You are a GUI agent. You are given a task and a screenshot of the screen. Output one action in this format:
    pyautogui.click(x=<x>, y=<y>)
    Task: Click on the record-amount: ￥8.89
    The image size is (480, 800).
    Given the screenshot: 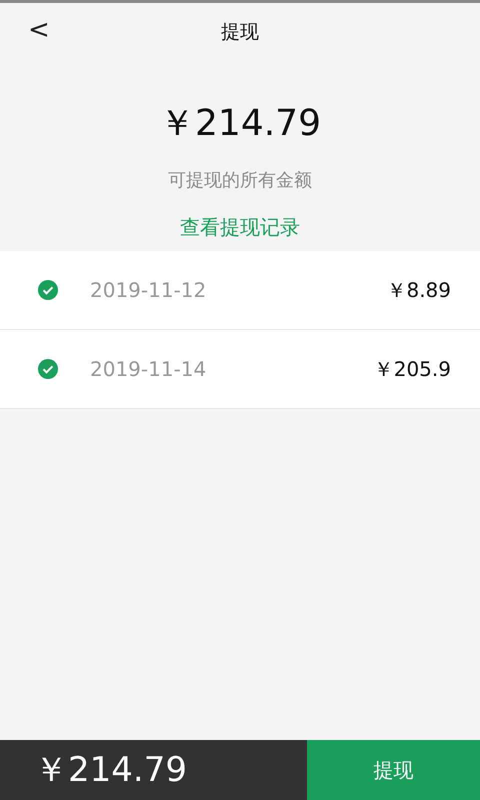 What is the action you would take?
    pyautogui.click(x=418, y=290)
    